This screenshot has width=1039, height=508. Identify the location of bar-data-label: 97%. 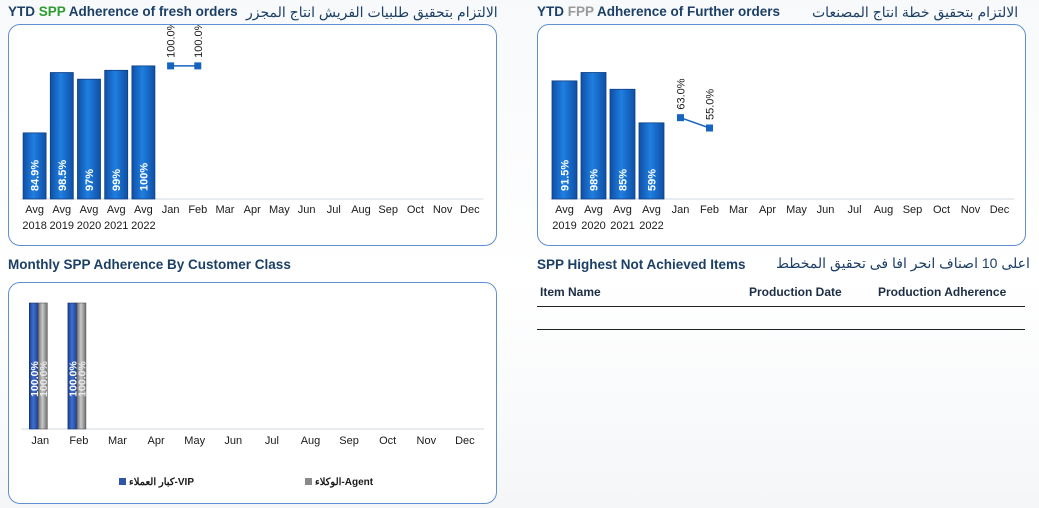
(90, 180).